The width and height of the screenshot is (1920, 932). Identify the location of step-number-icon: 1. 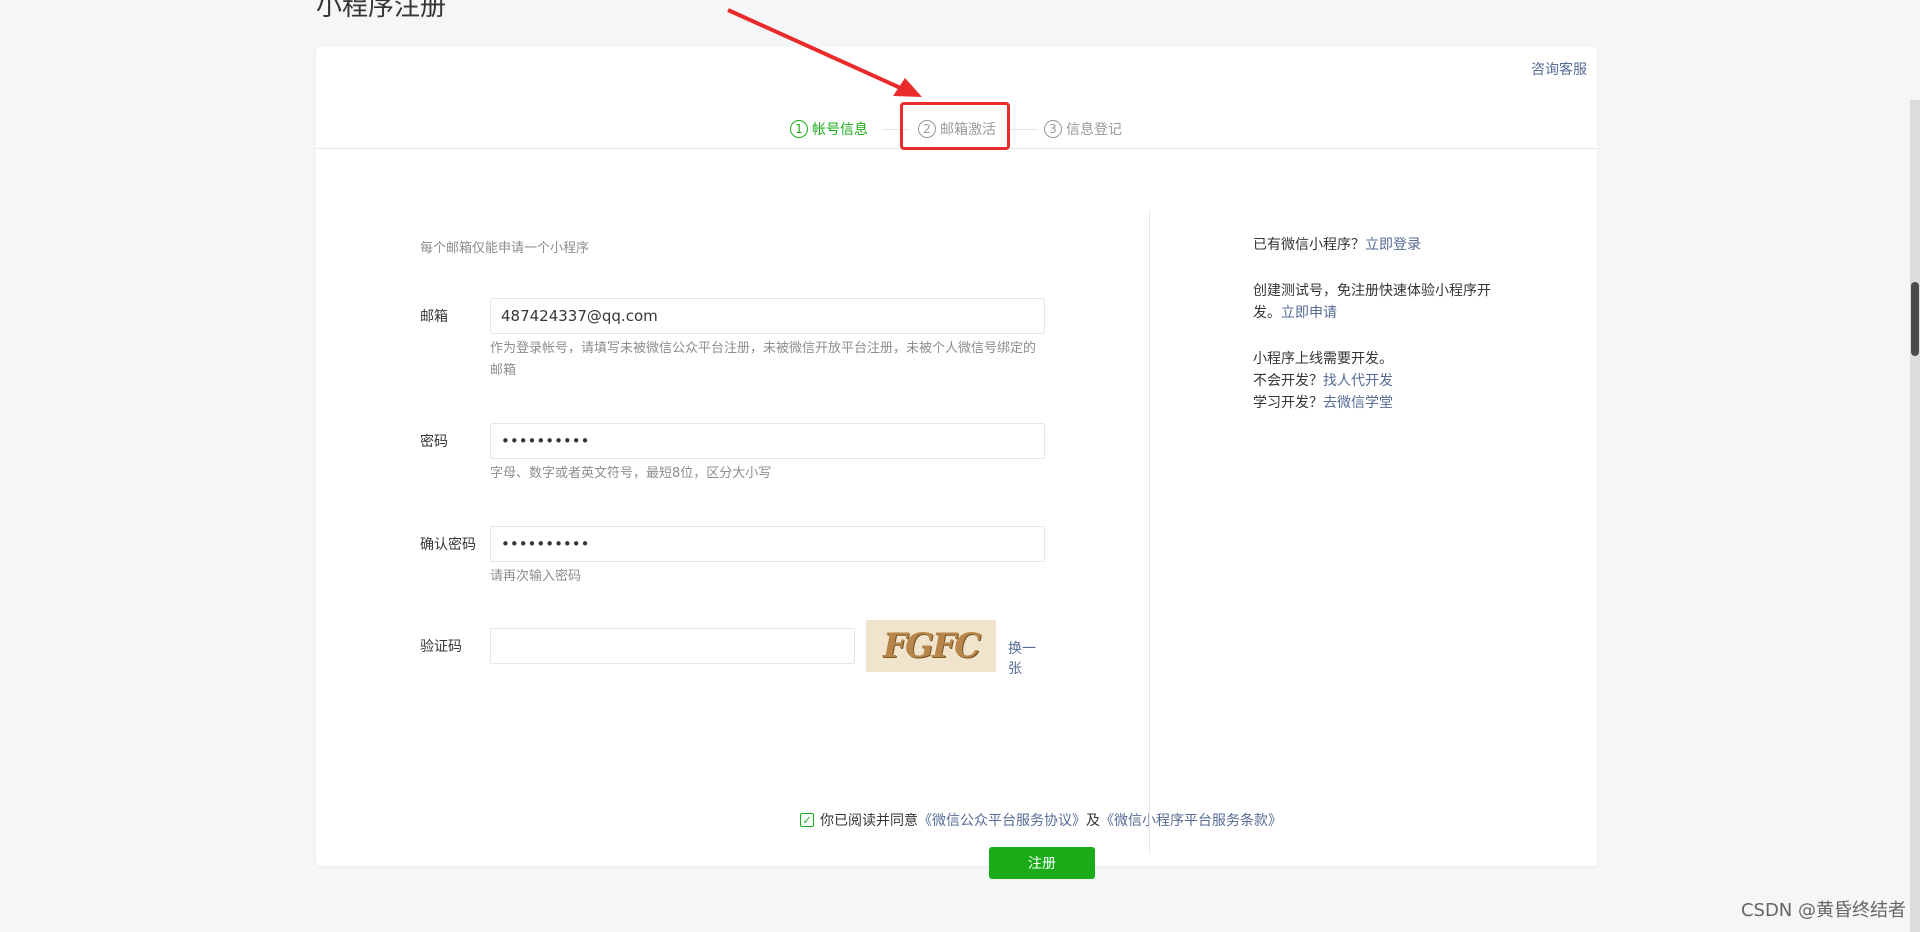
(799, 129).